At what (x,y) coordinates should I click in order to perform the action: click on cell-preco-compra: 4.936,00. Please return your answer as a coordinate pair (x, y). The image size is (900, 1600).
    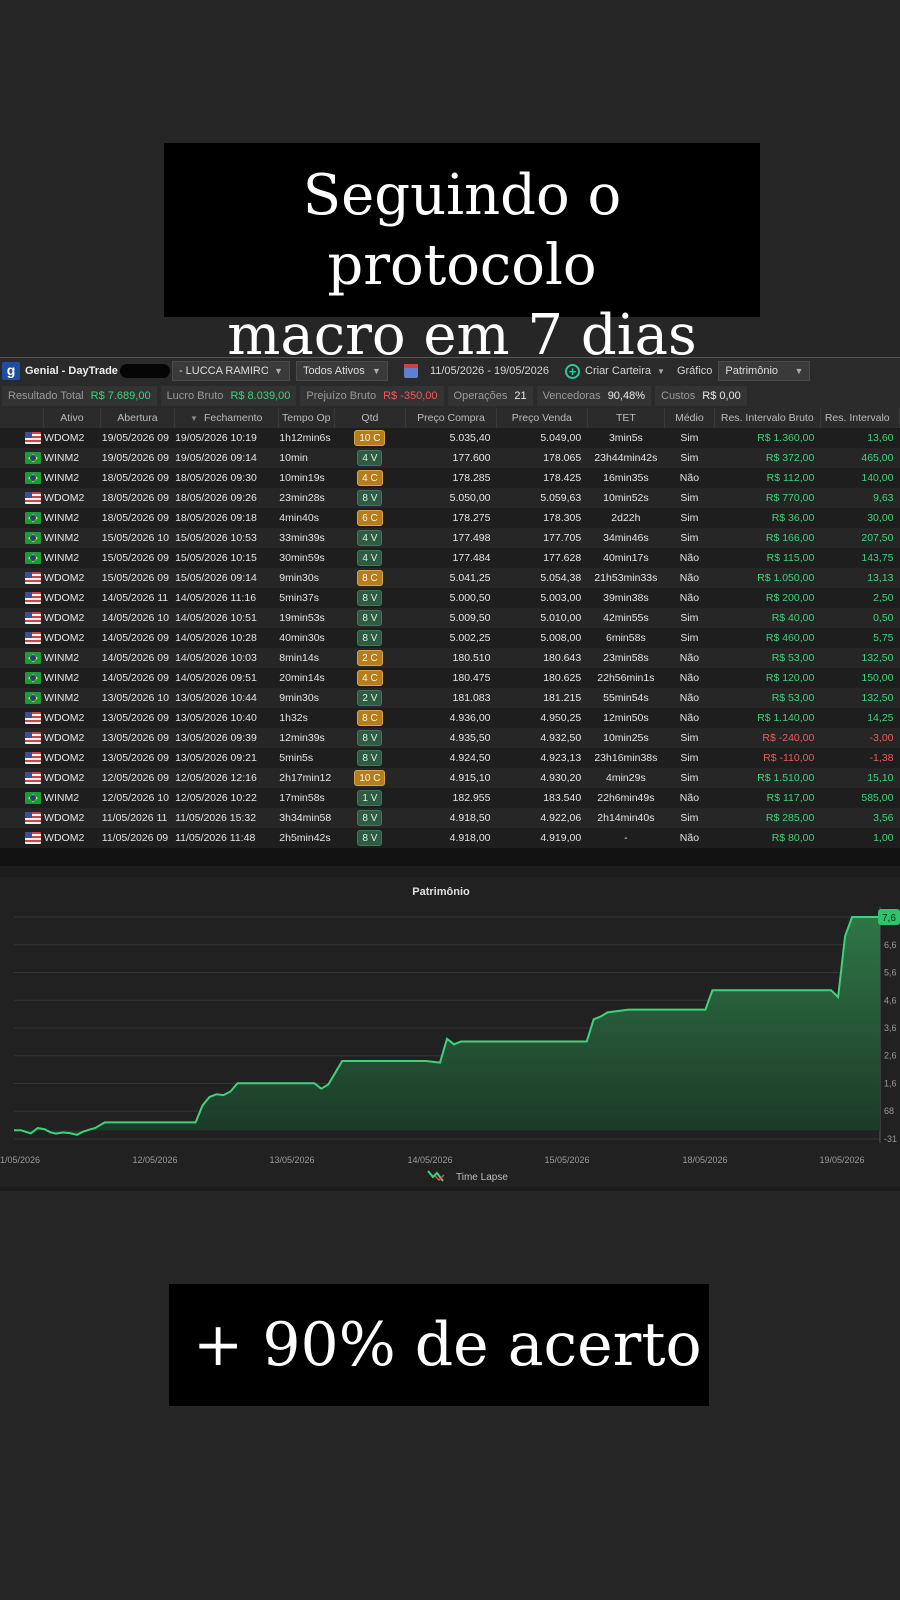
    Looking at the image, I should click on (451, 718).